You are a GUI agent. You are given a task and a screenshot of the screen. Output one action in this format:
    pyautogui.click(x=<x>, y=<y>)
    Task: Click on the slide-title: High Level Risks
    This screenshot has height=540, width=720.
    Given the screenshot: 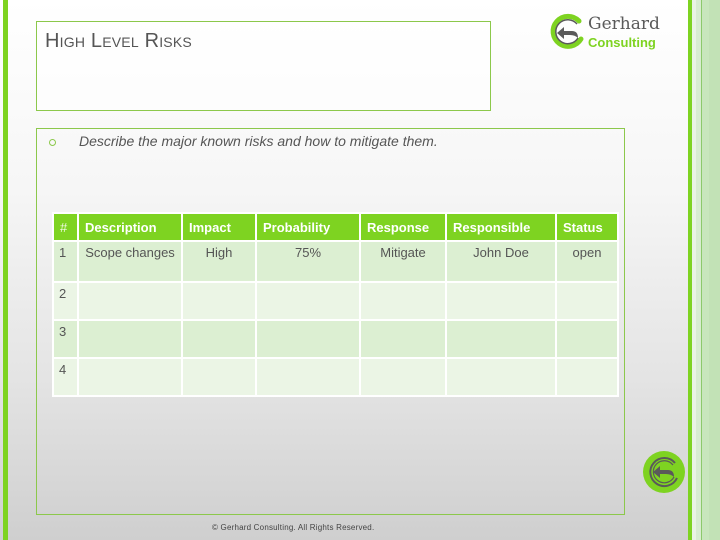 What is the action you would take?
    pyautogui.click(x=118, y=41)
    